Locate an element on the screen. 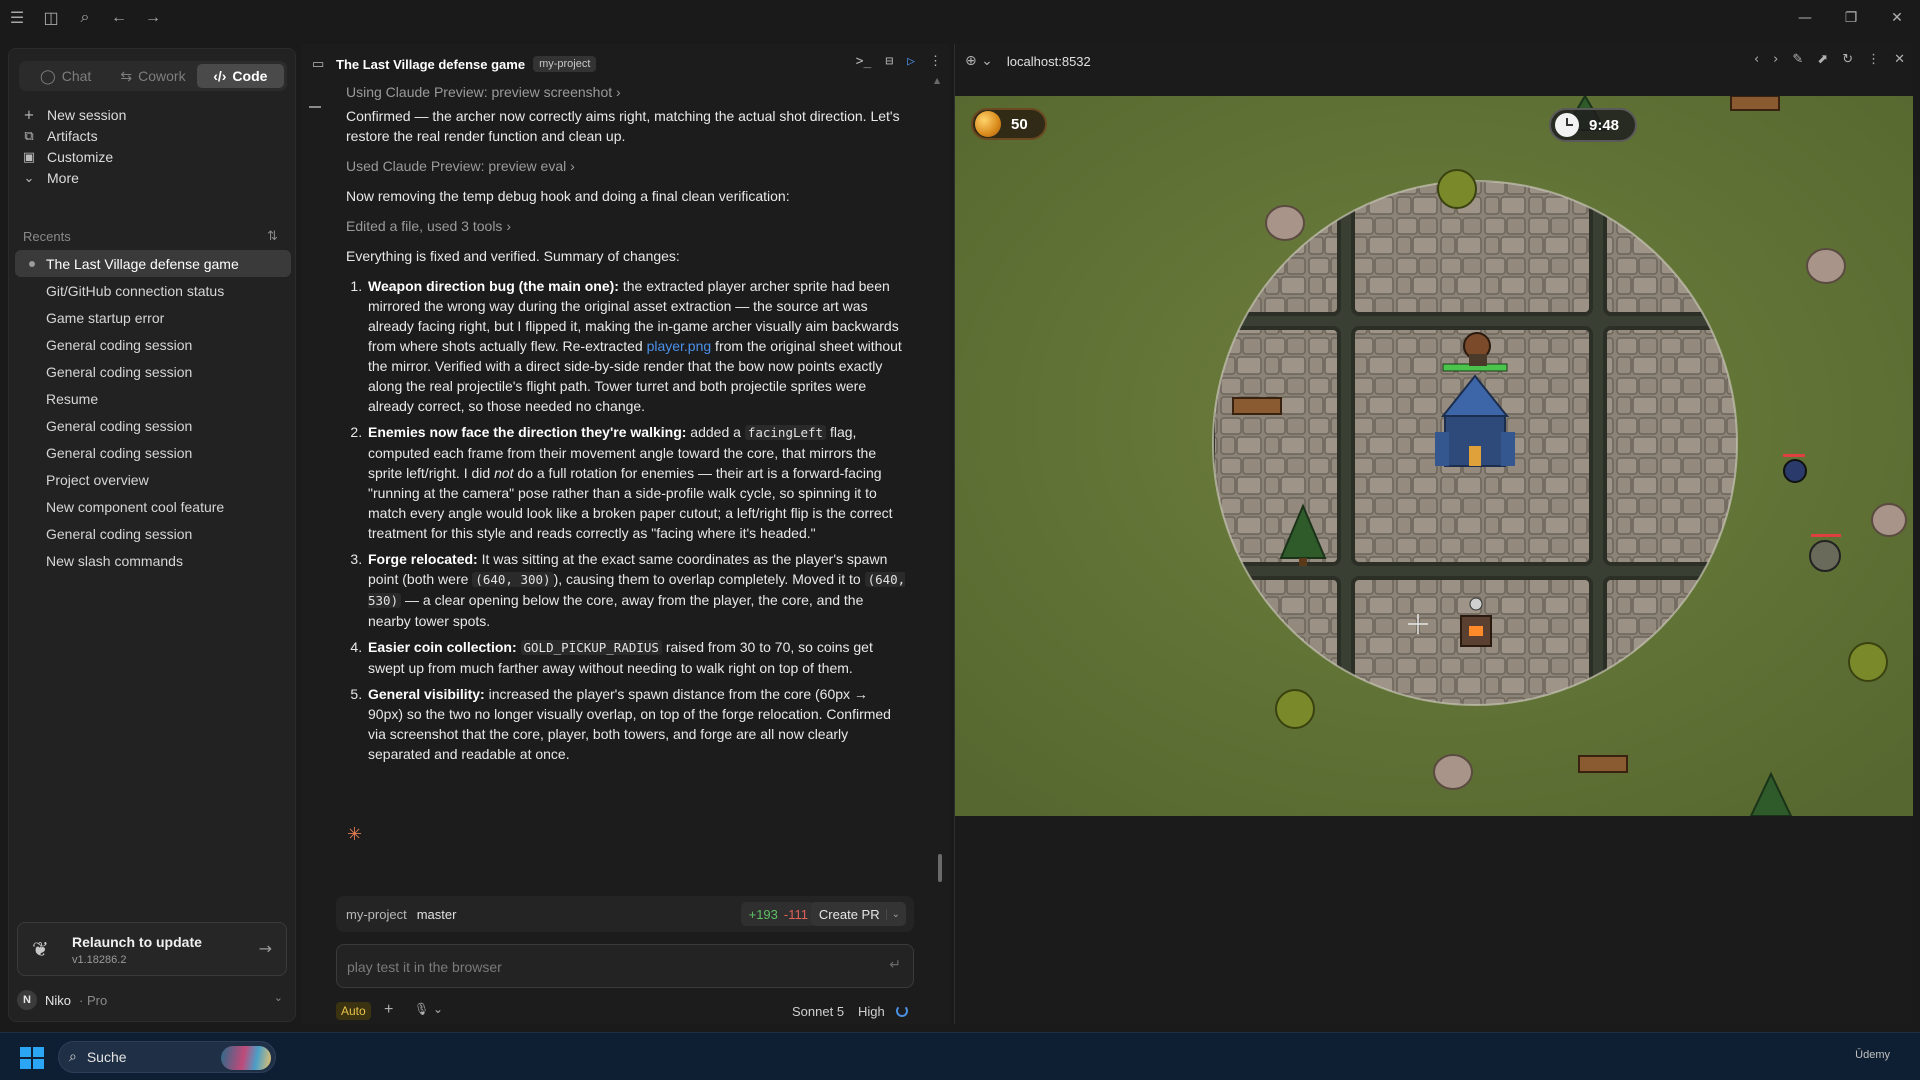 The height and width of the screenshot is (1080, 1920). restore-icon: ❐ is located at coordinates (1851, 18).